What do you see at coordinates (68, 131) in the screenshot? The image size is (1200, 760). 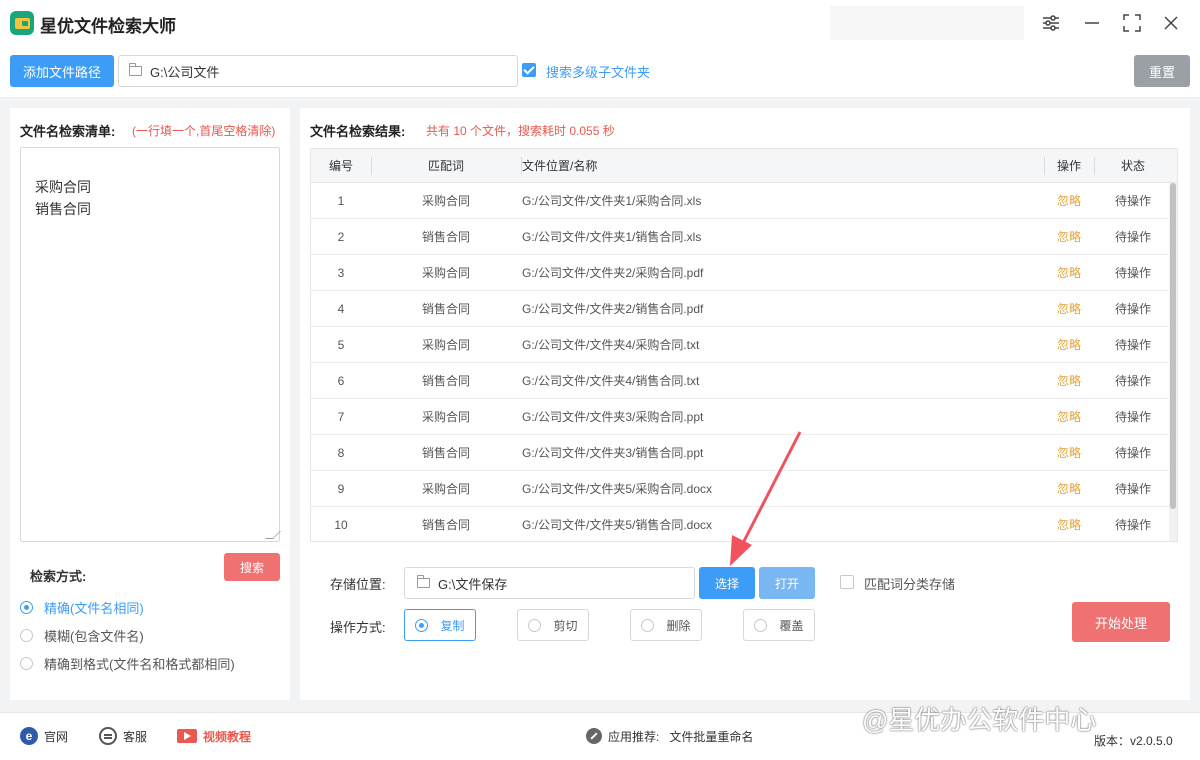 I see `keyword-list-title: 文件名检索清单:` at bounding box center [68, 131].